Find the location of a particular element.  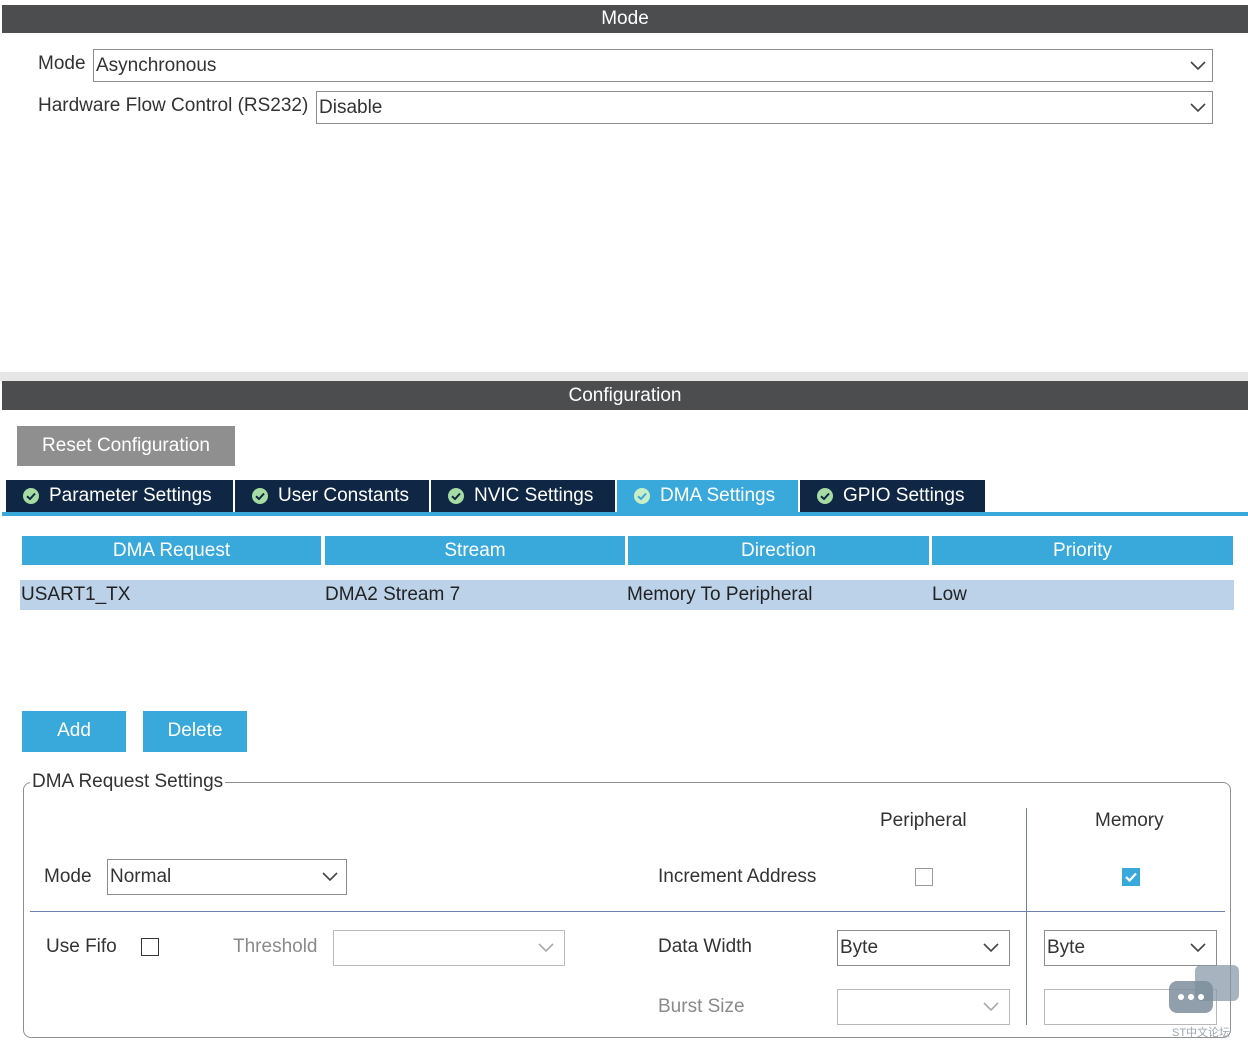

data-width-memory-value: Byte is located at coordinates (1066, 947).